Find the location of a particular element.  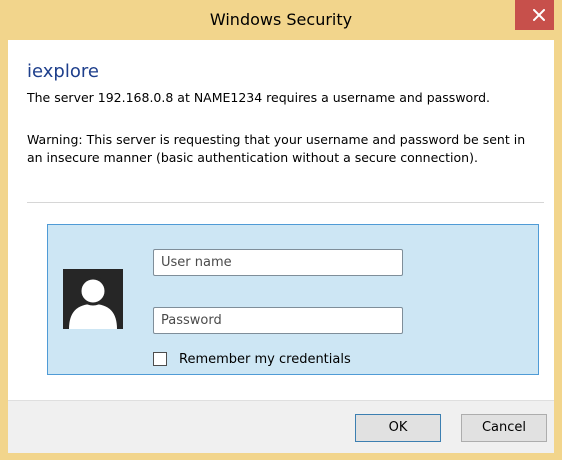

cancel-button: Cancel is located at coordinates (504, 428).